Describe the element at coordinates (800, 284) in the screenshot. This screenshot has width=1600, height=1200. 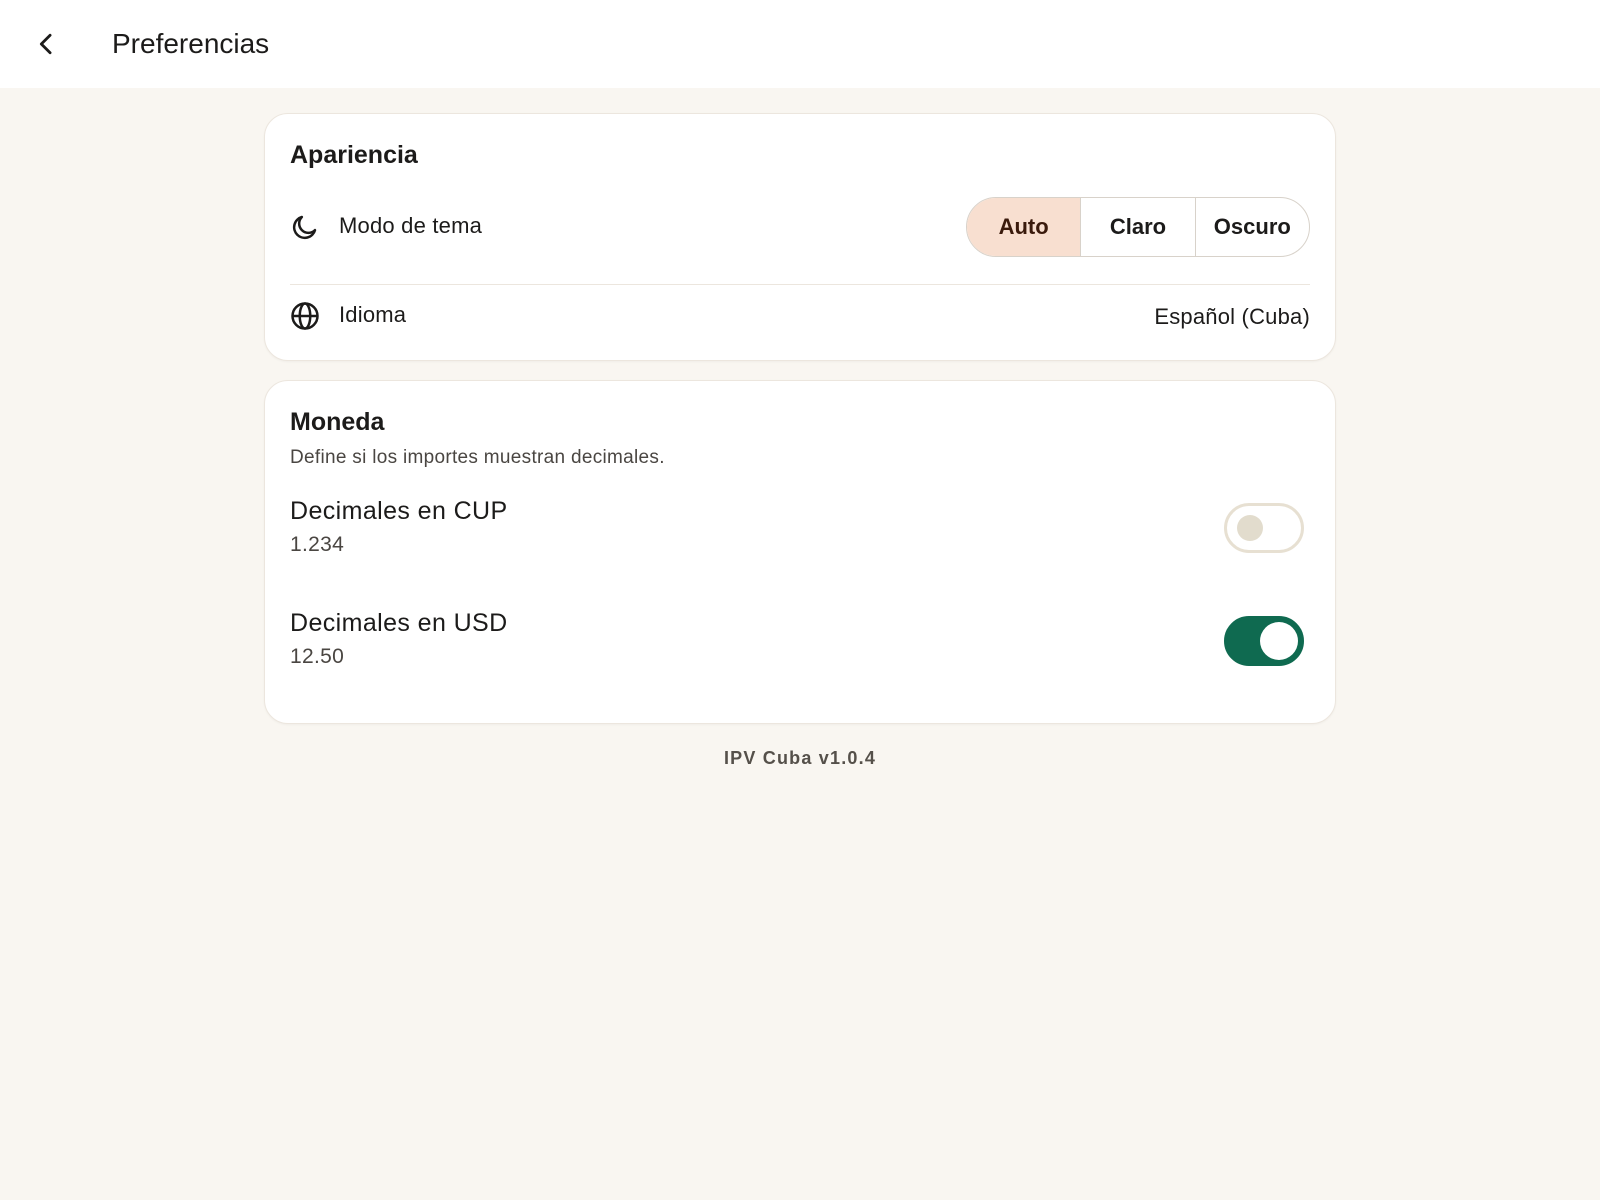
I see `divider` at that location.